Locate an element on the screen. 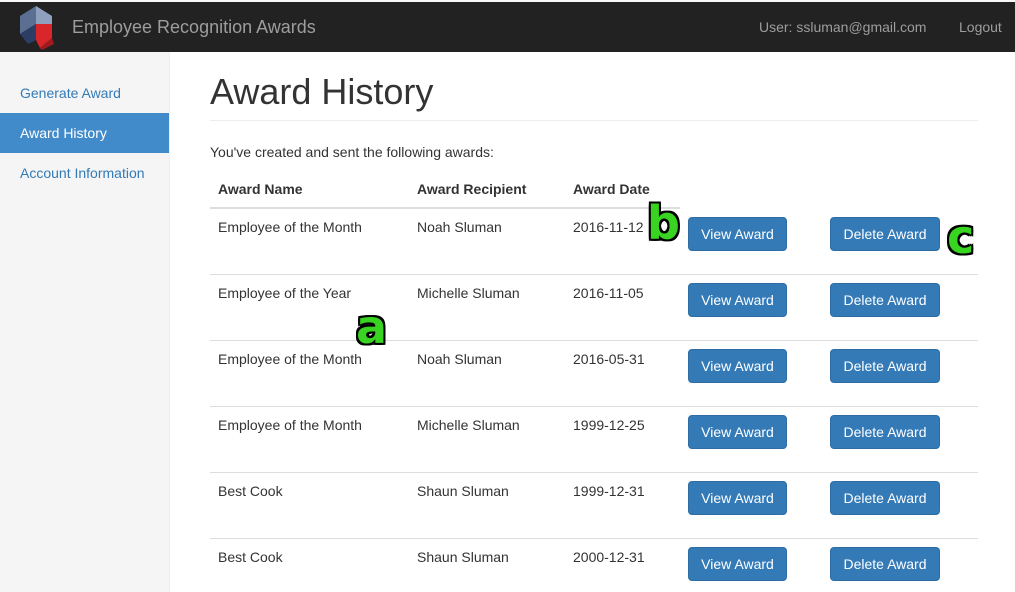  column-header-award-recipient: Award Recipient is located at coordinates (472, 189).